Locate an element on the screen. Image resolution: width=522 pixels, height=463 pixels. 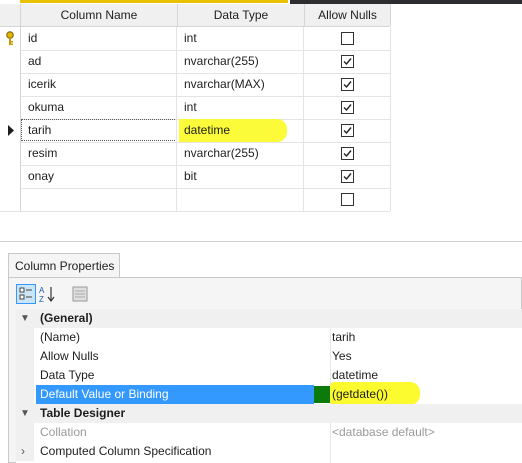
table-row-current: tarih datetime is located at coordinates (195, 131).